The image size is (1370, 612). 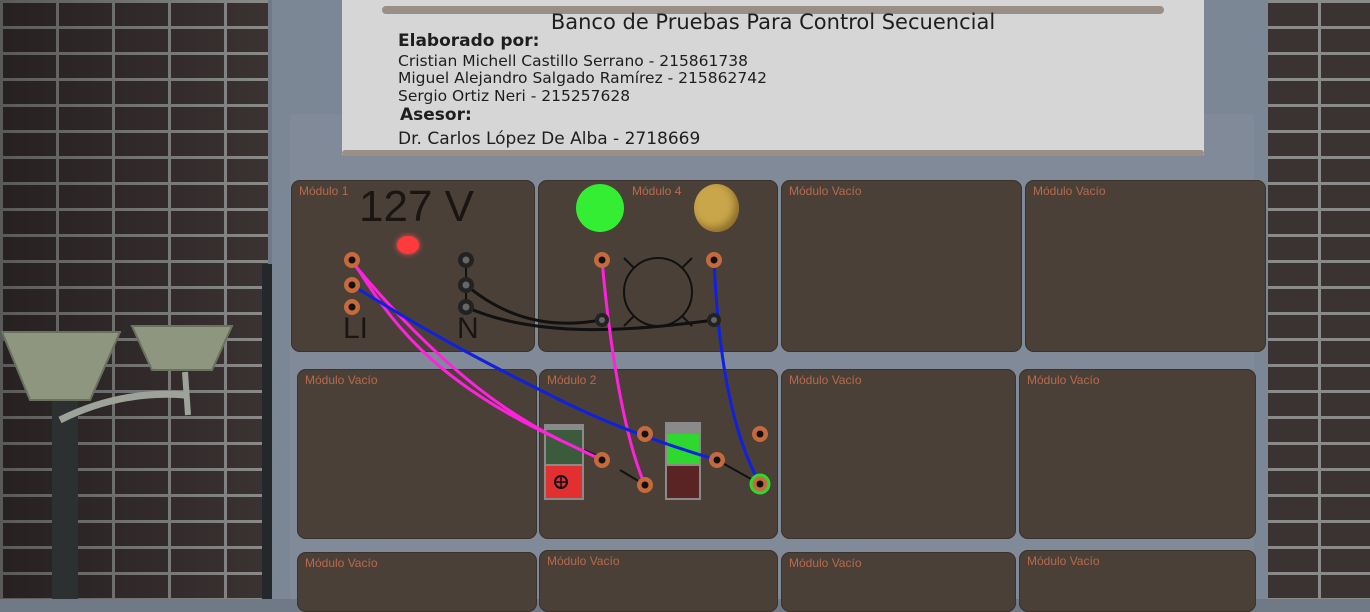 What do you see at coordinates (683, 461) in the screenshot?
I see `start-pushbutton` at bounding box center [683, 461].